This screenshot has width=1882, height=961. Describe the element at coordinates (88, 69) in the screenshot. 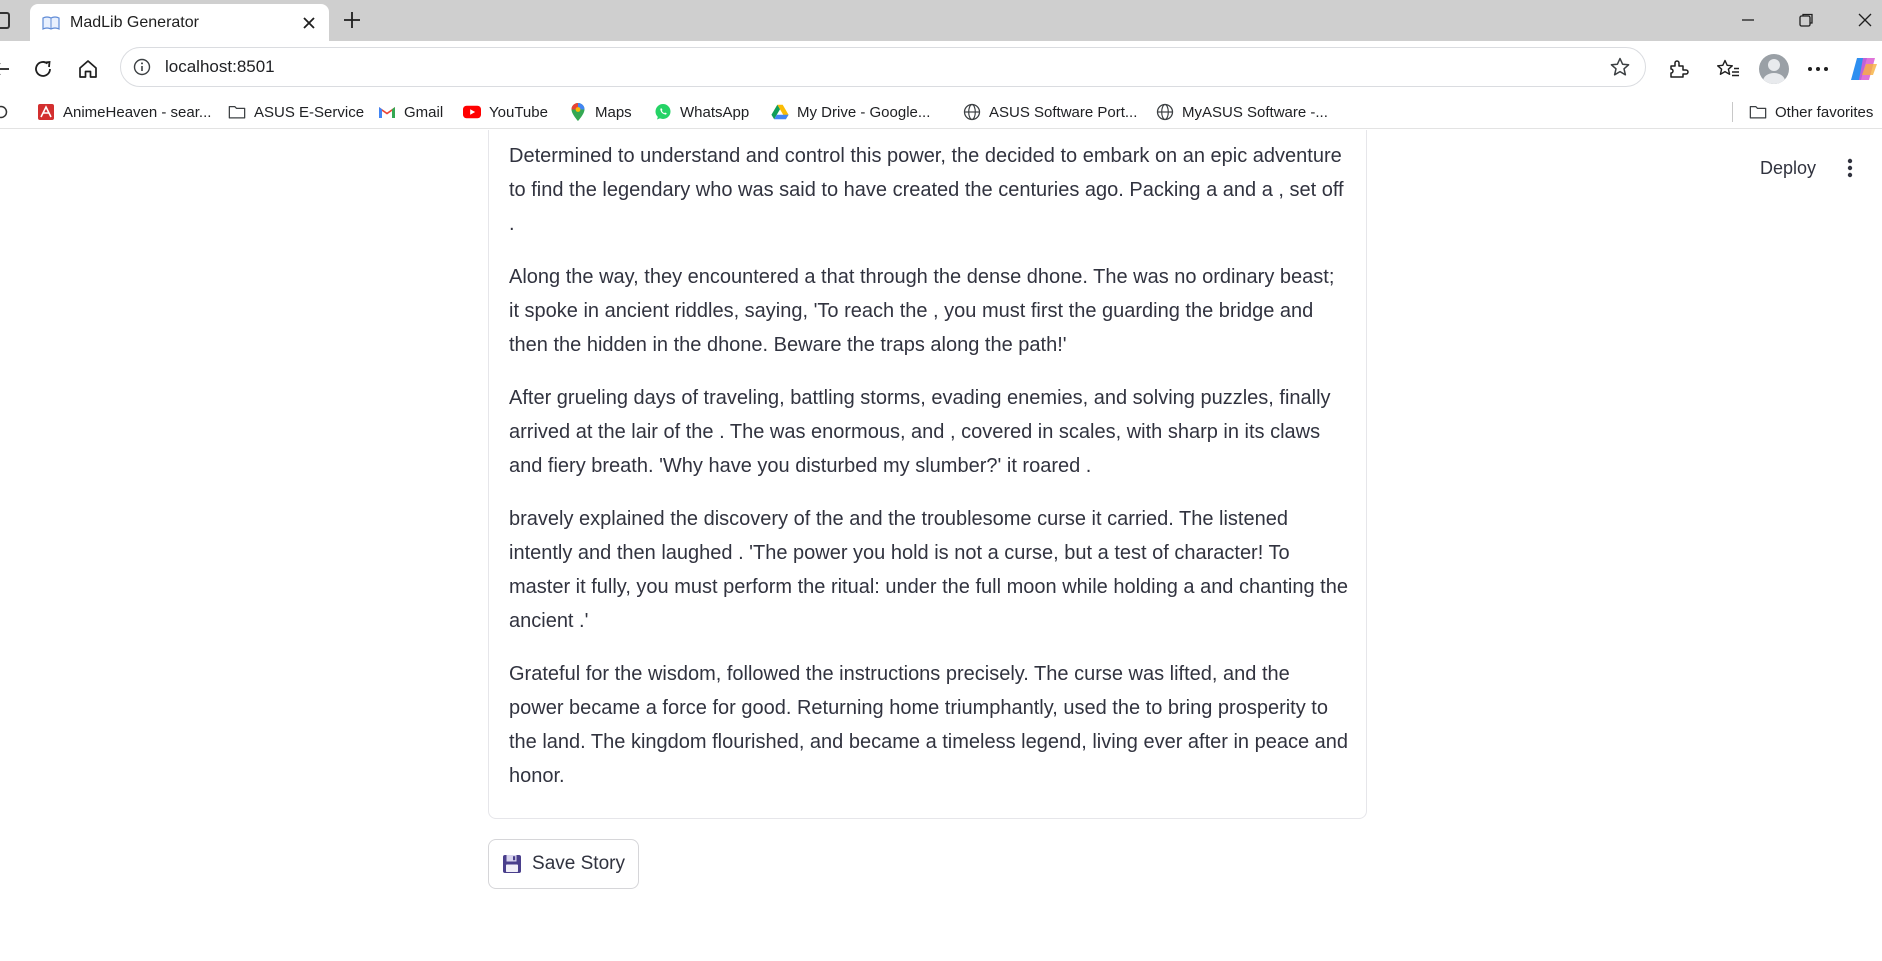

I see `home-icon` at that location.